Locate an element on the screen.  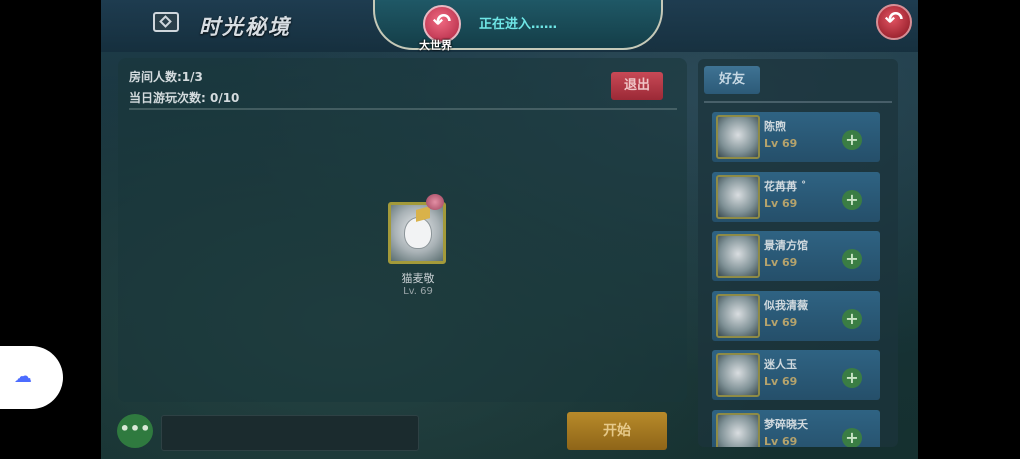
friend-name: 迷人玉 is located at coordinates (780, 364).